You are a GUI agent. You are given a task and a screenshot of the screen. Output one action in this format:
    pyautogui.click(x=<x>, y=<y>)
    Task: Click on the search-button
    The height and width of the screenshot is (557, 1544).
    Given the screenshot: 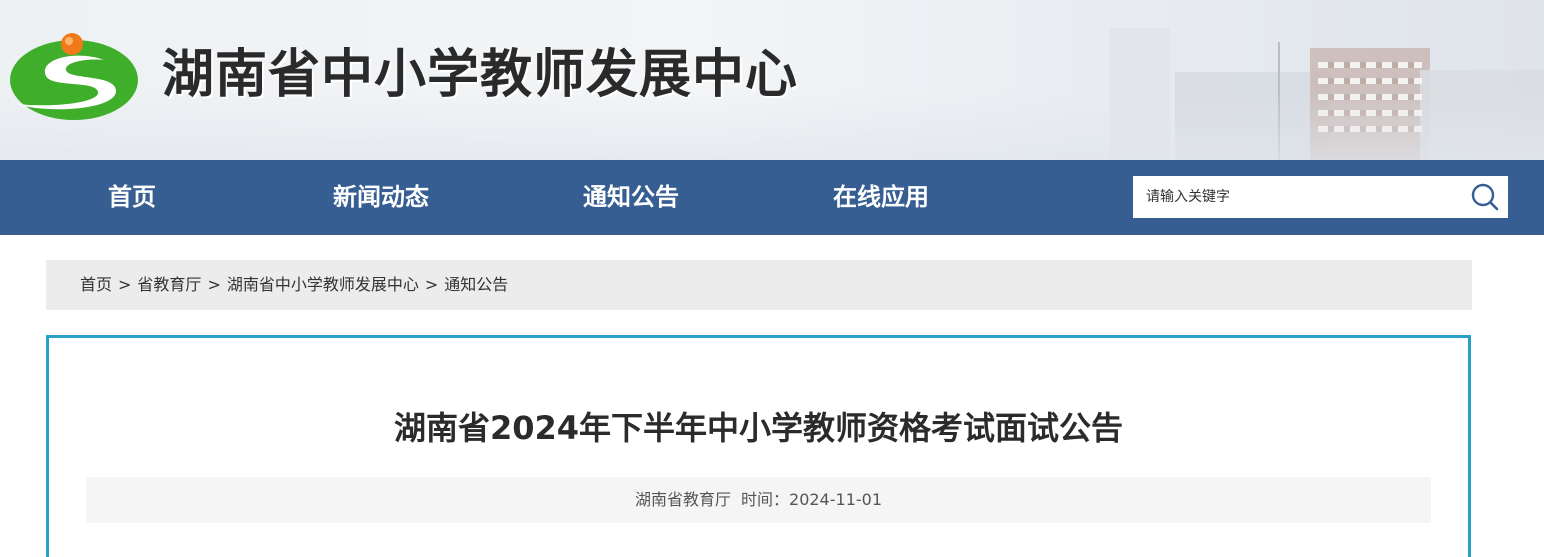 What is the action you would take?
    pyautogui.click(x=1487, y=197)
    